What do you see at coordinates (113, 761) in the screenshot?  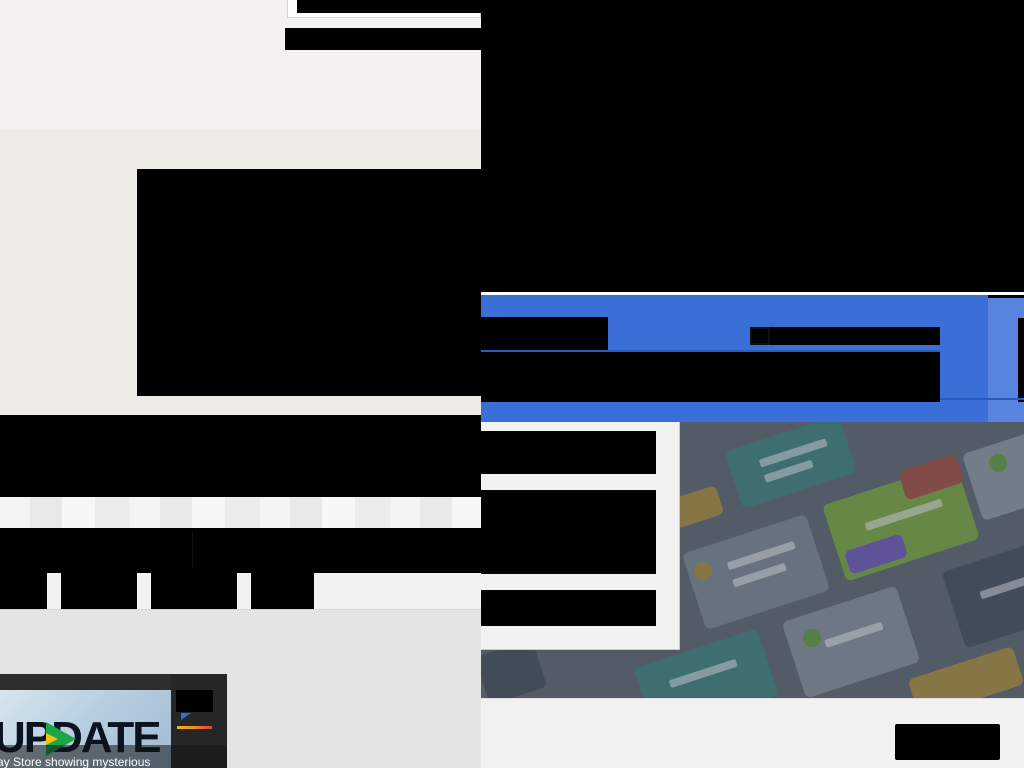 I see `news-caption: ay Store showing mysterious` at bounding box center [113, 761].